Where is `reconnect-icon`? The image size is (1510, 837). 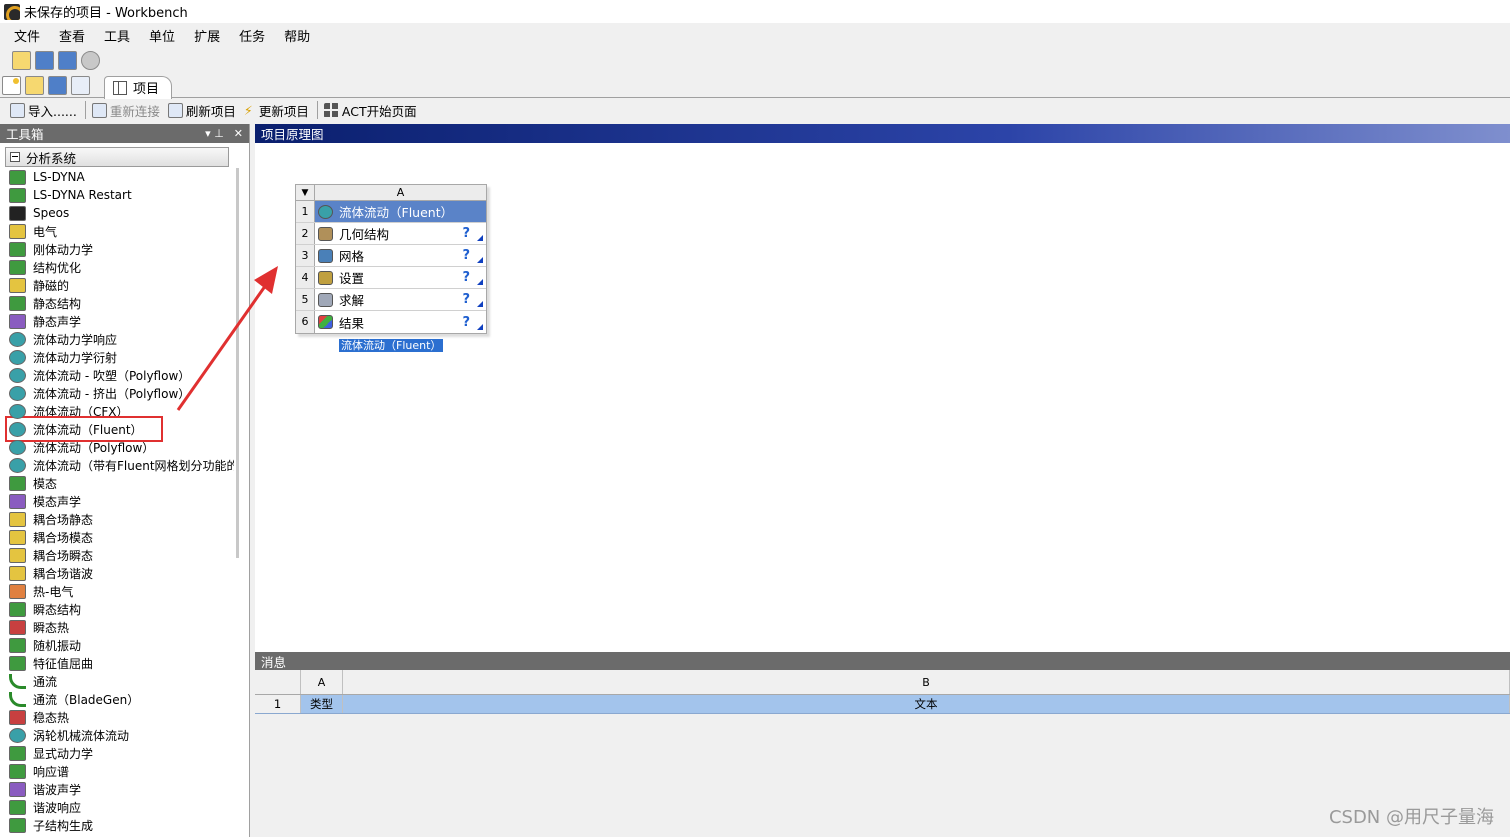
reconnect-icon is located at coordinates (99, 110).